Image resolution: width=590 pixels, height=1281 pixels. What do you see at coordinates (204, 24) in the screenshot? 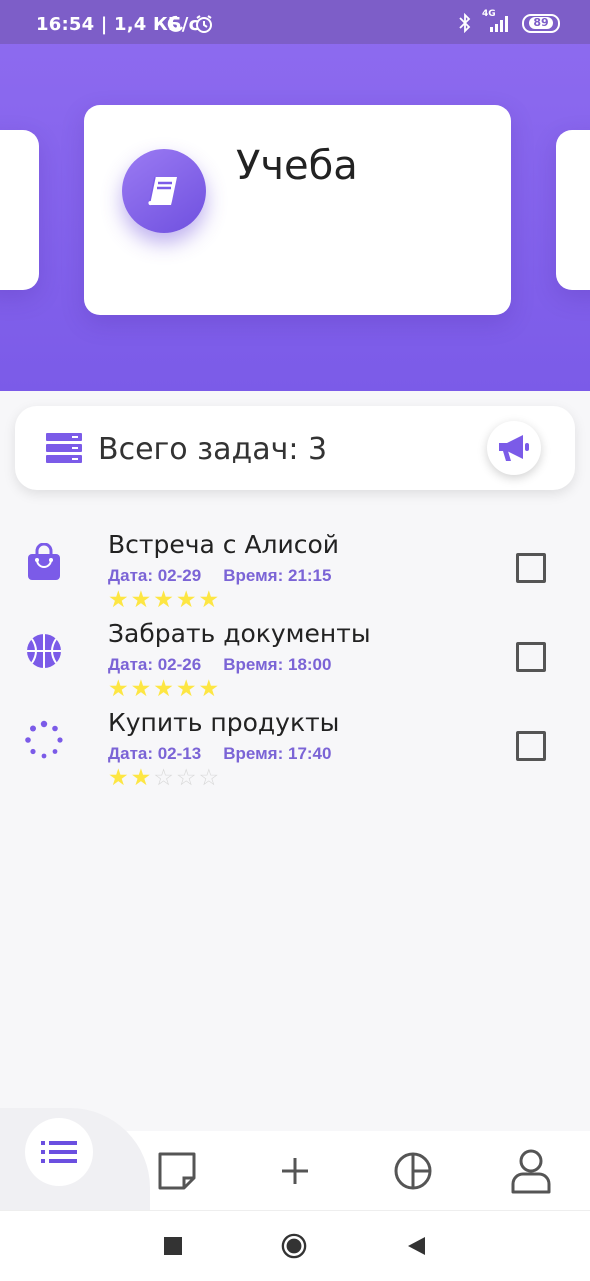
I see `alarm-icon` at bounding box center [204, 24].